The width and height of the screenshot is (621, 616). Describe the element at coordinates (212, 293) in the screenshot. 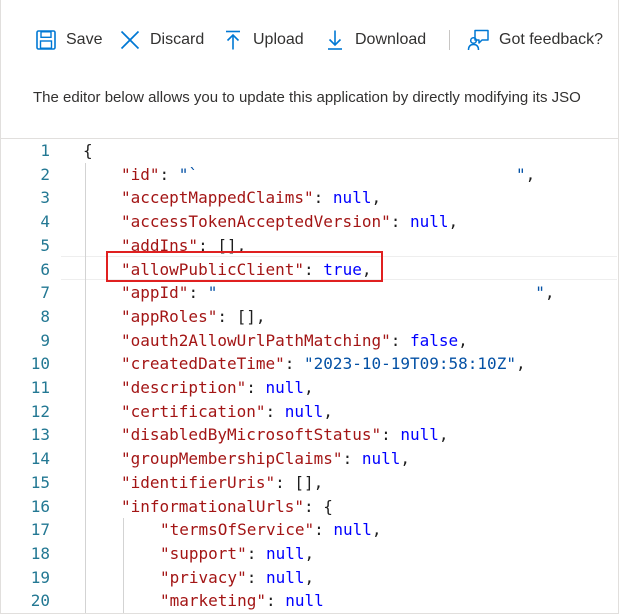

I see `json-value: "` at that location.